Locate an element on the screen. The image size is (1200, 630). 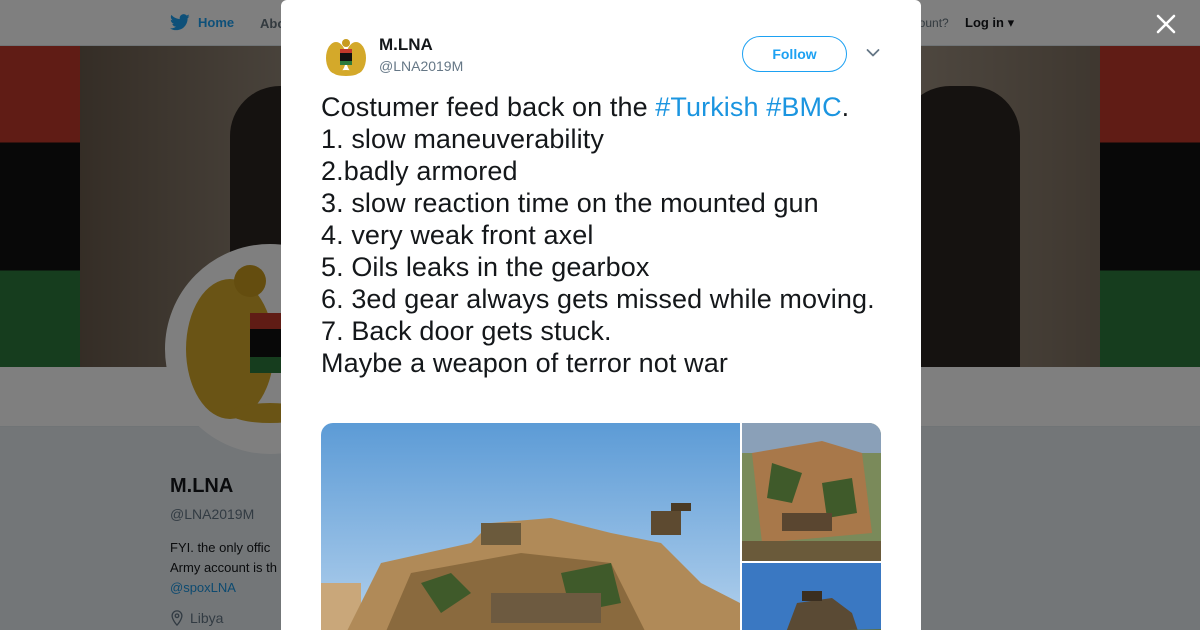
tweet-text-period: . is located at coordinates (845, 107).